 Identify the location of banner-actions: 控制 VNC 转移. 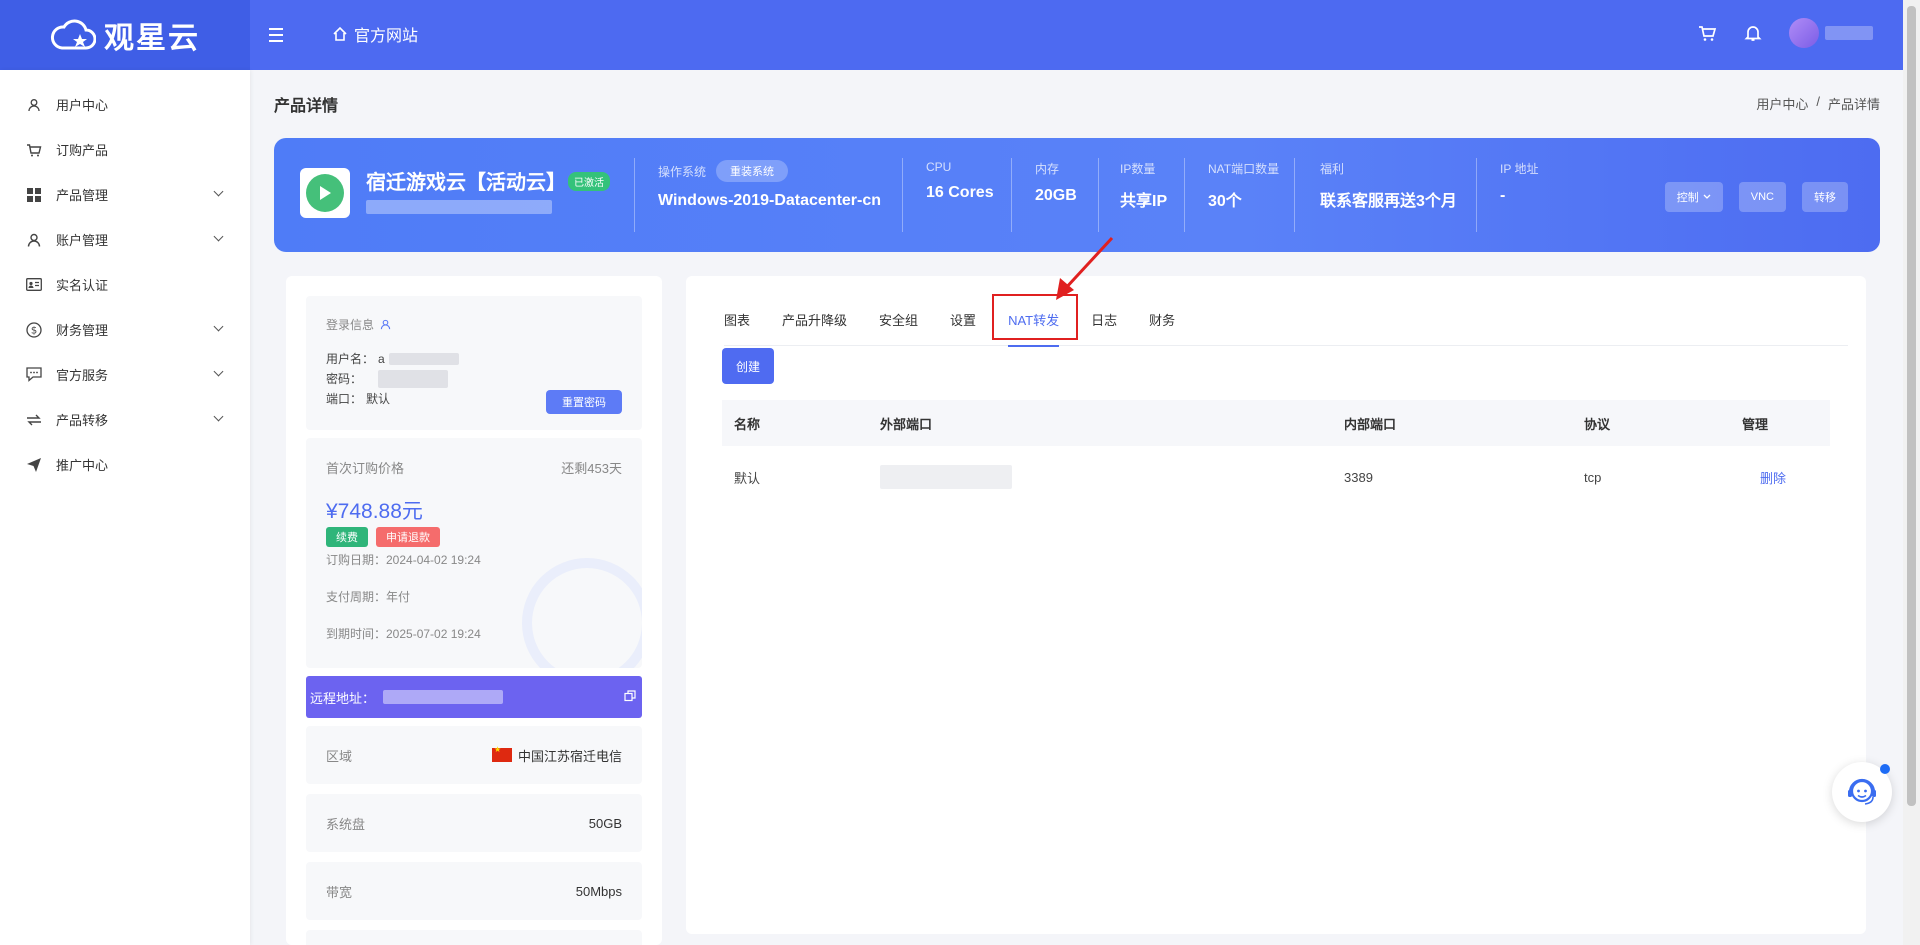
(1756, 197).